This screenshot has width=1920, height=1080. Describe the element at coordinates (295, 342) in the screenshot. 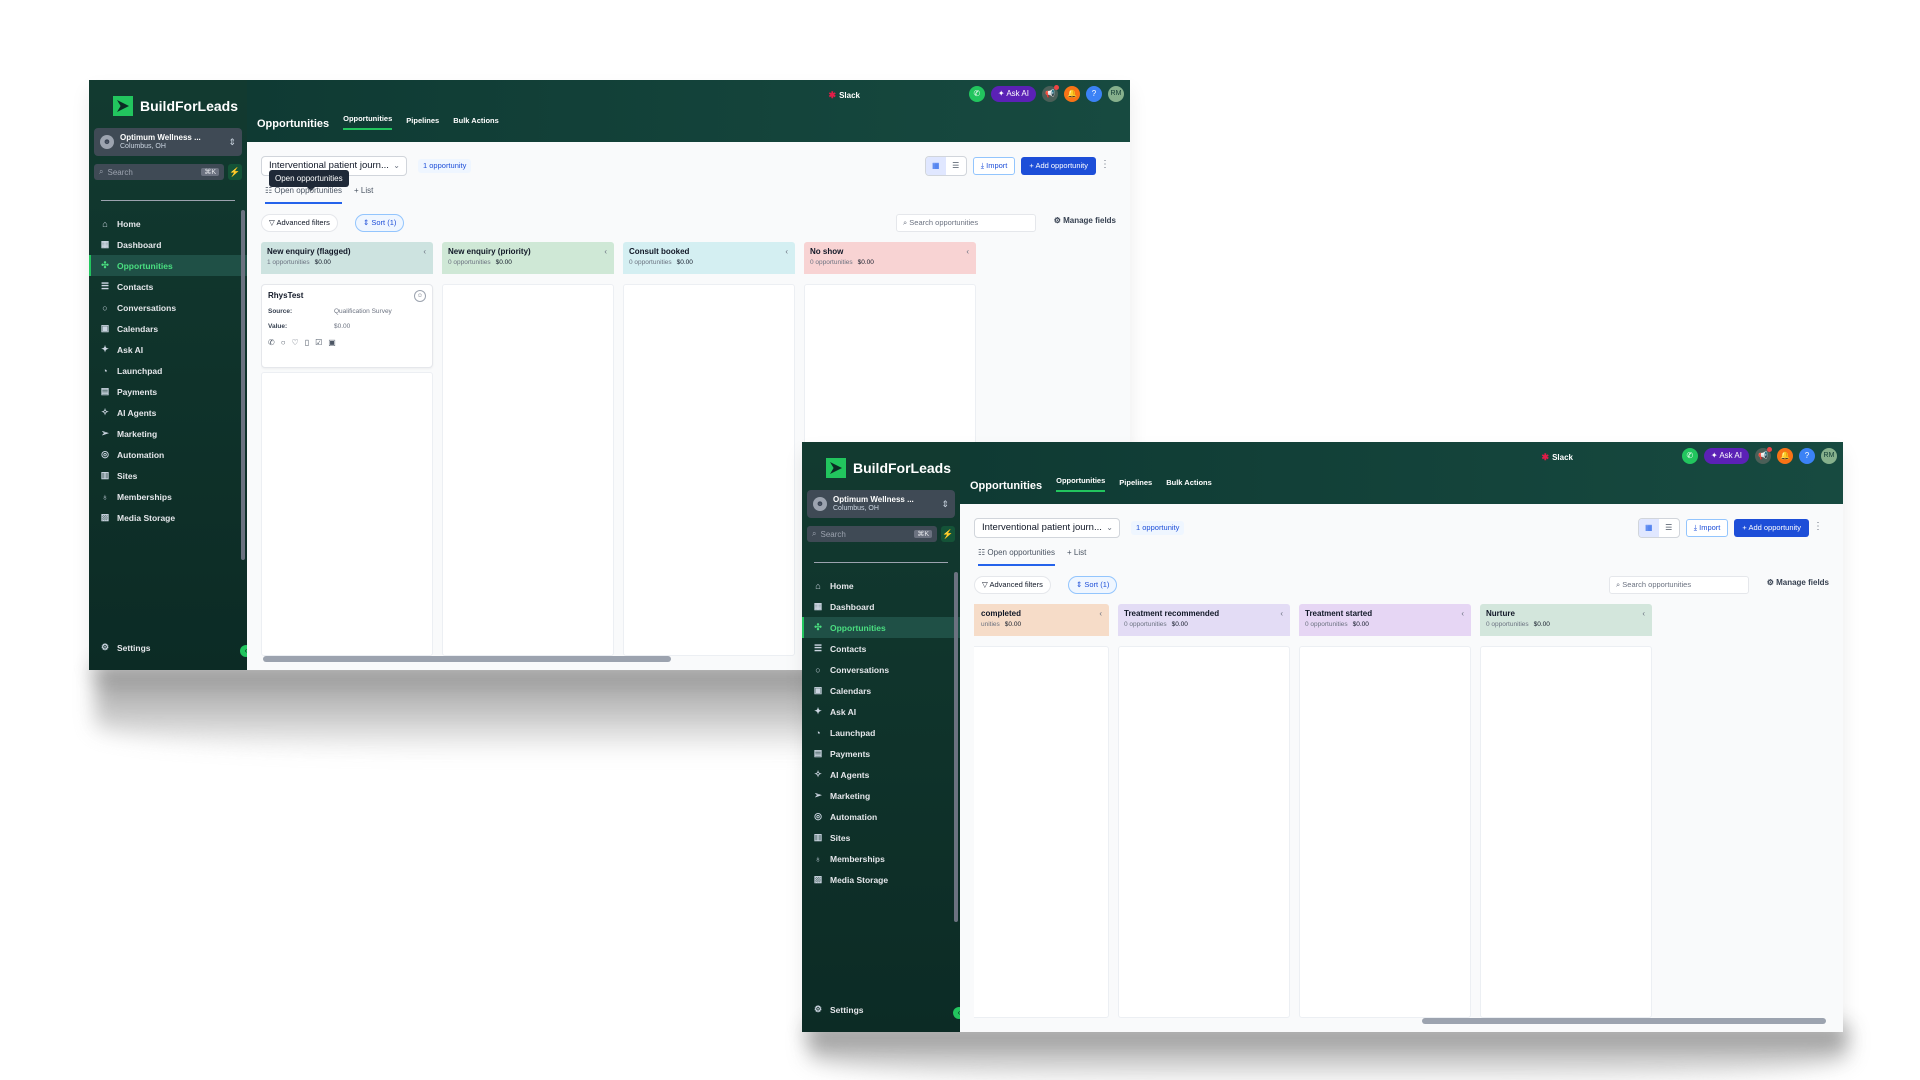

I see `tag-icon: ♡` at that location.